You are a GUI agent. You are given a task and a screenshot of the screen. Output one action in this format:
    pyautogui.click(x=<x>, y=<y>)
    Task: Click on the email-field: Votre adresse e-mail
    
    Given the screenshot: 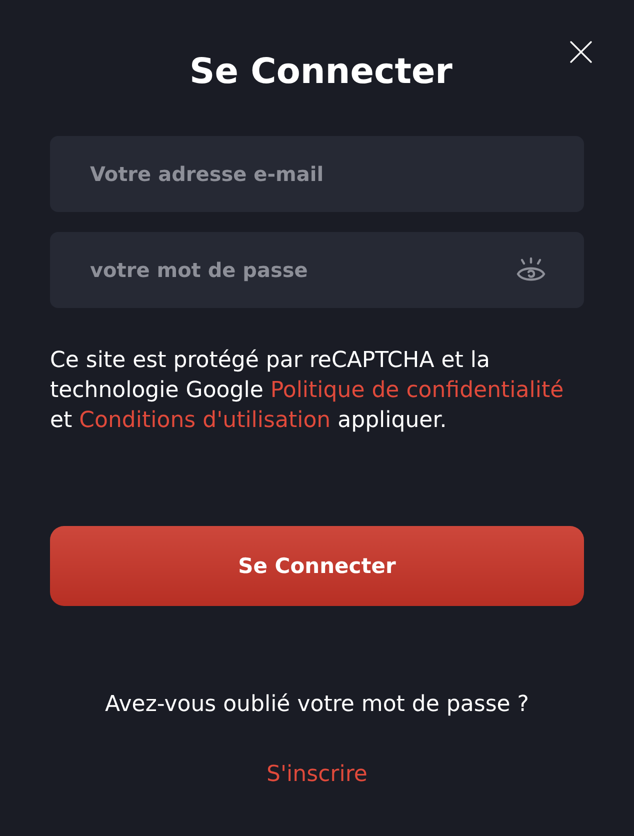 What is the action you would take?
    pyautogui.click(x=317, y=174)
    